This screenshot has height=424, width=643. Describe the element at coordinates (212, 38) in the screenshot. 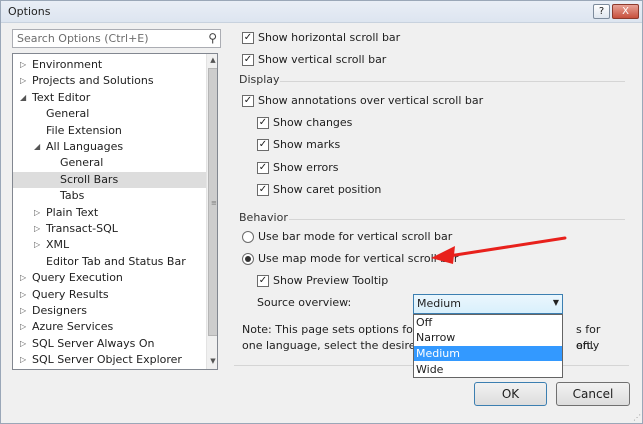

I see `search-icon: ⚲` at that location.